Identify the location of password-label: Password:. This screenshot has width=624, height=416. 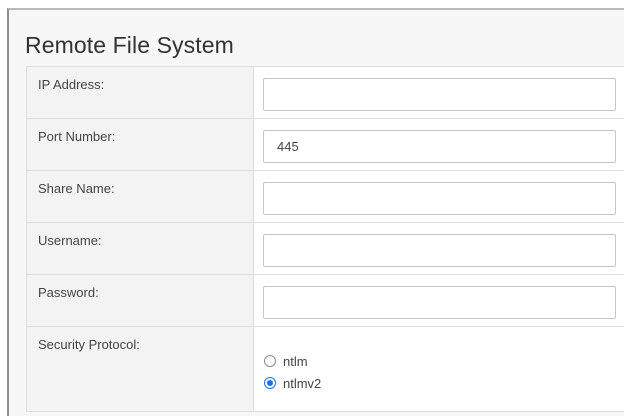
(140, 300).